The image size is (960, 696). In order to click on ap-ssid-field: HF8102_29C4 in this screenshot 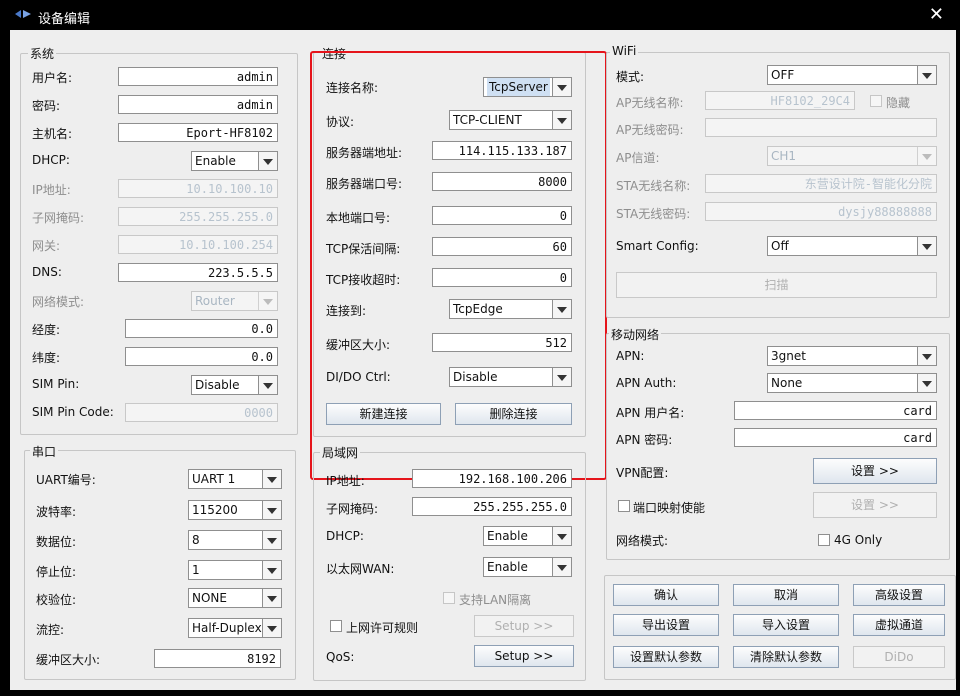, I will do `click(780, 100)`.